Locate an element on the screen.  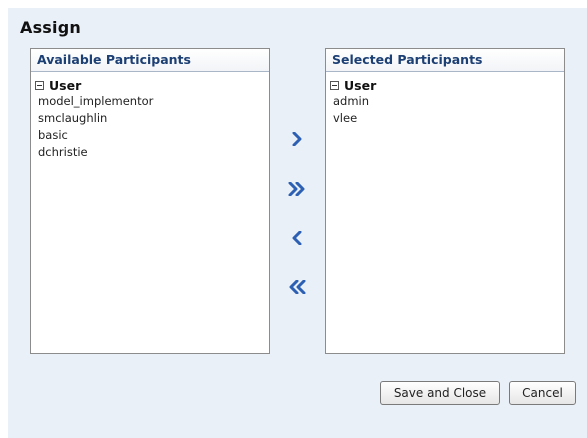
available-participants-header: Available Participants is located at coordinates (150, 60).